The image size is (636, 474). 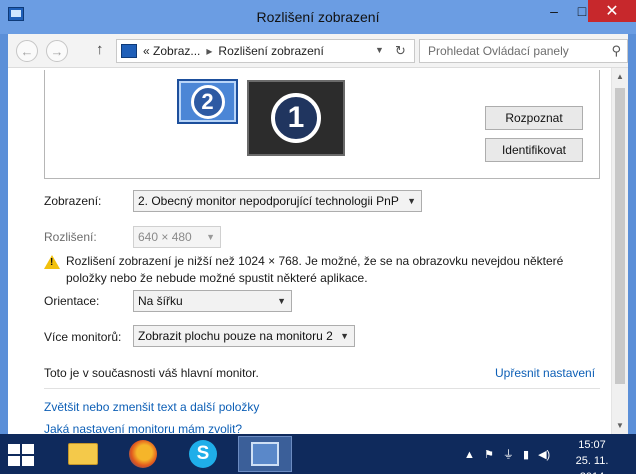 What do you see at coordinates (165, 237) in the screenshot?
I see `resolution-select-value: 640 × 480` at bounding box center [165, 237].